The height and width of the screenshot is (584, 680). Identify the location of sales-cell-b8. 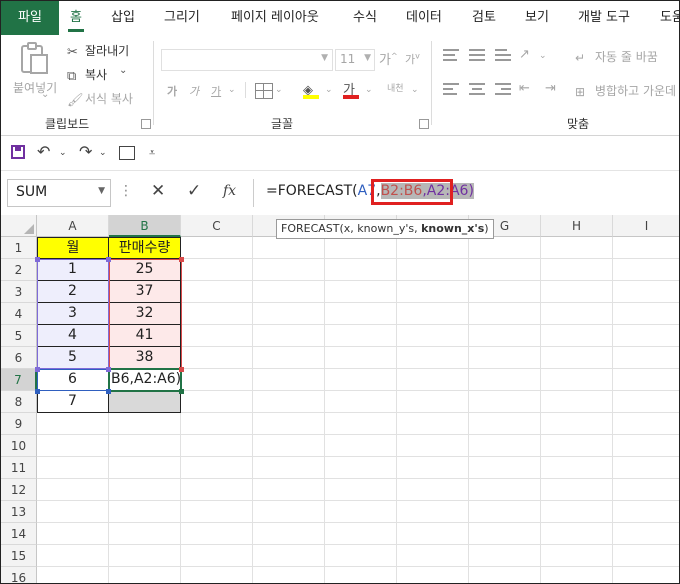
(145, 402).